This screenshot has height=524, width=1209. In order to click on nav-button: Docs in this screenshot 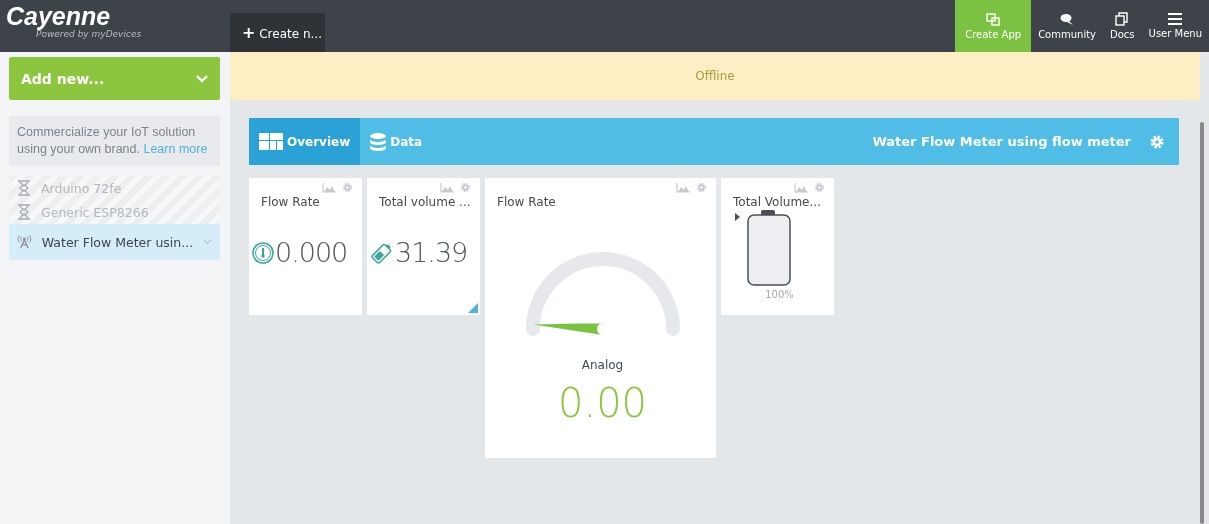, I will do `click(1122, 26)`.